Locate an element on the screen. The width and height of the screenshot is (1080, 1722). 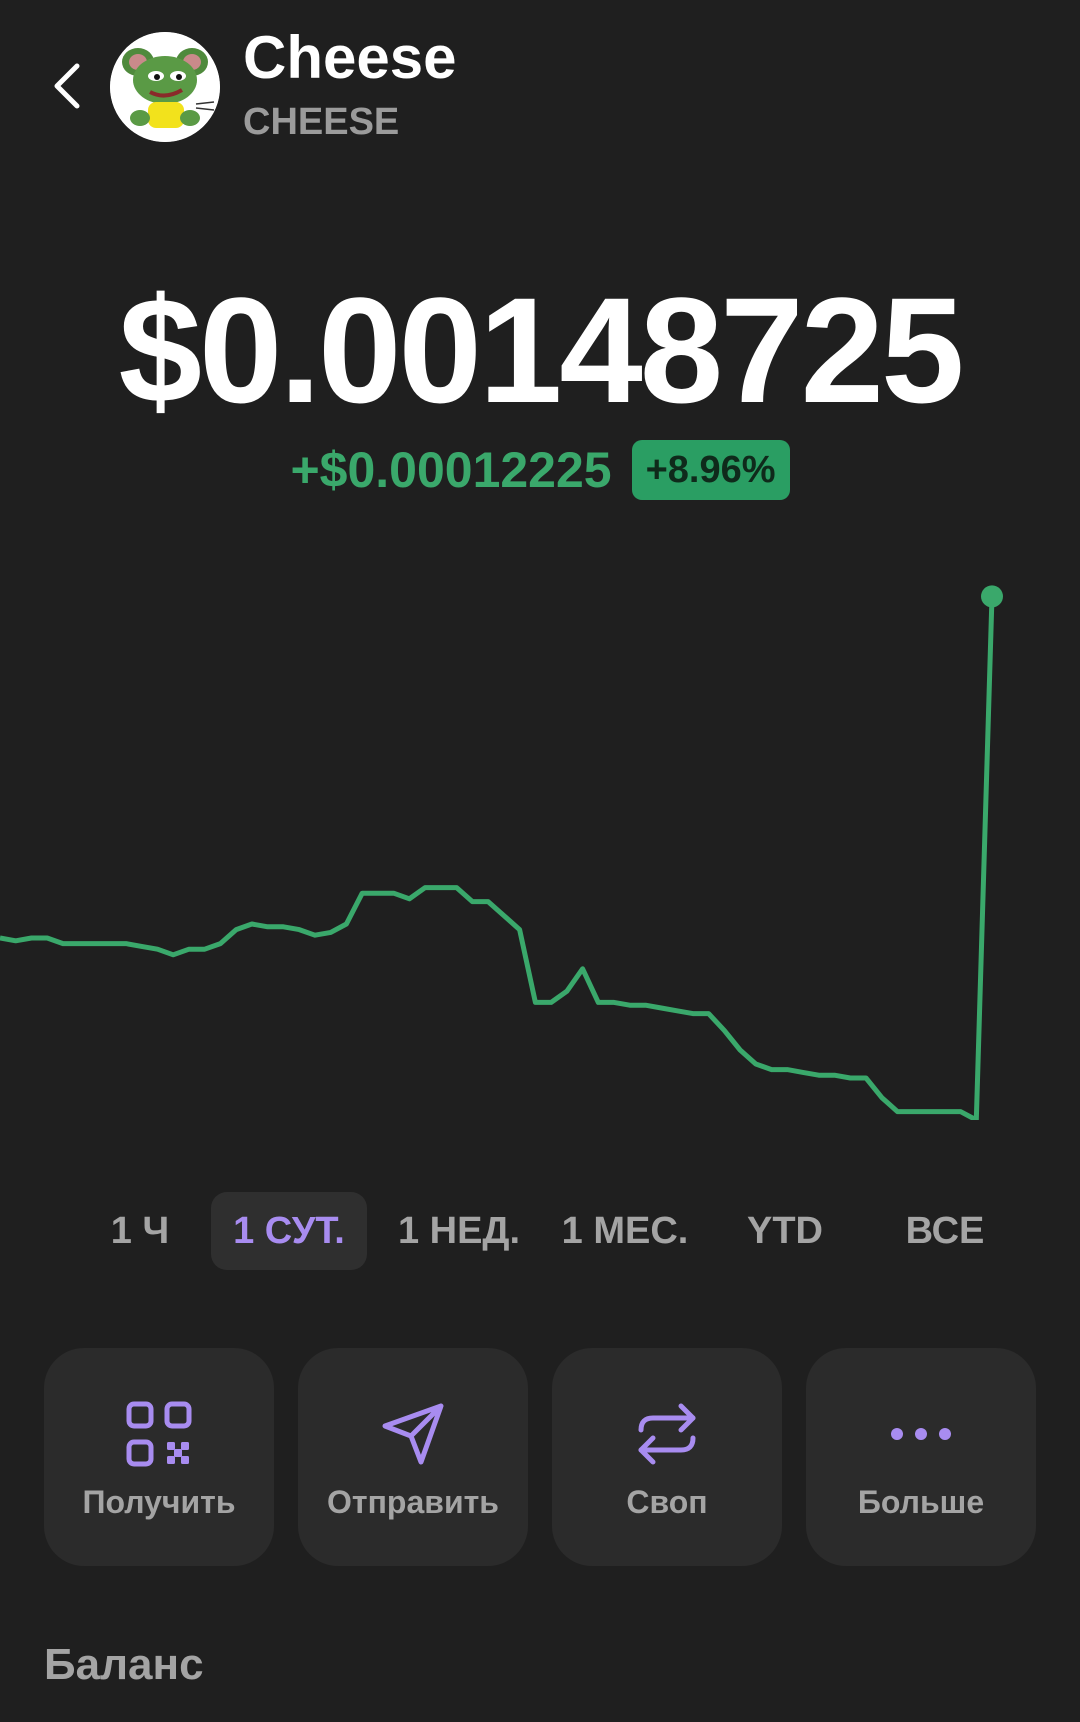
range-all: ВСЕ is located at coordinates (945, 1231).